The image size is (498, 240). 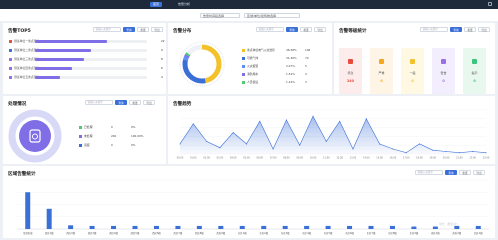 I want to click on level-name: 警告, so click(x=443, y=73).